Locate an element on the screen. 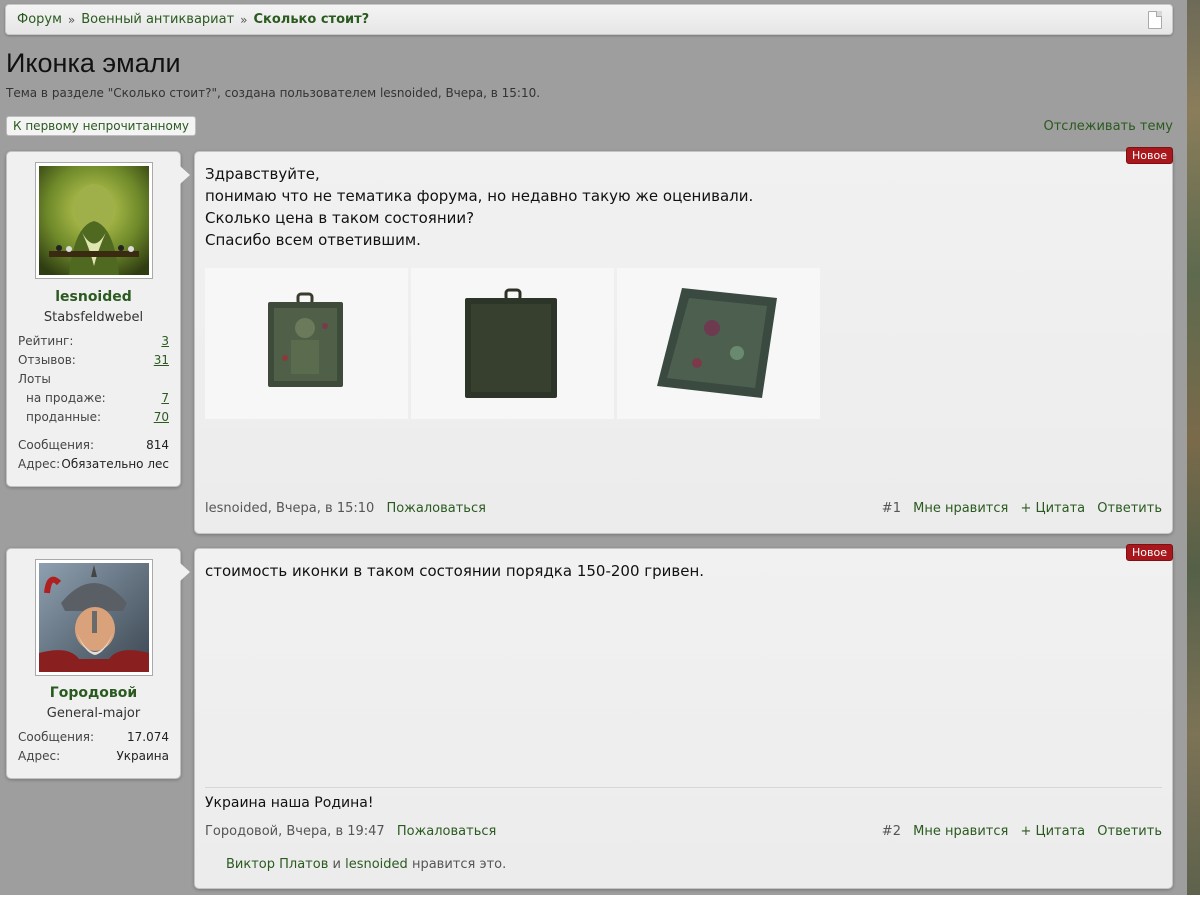  stat-label: Рейтинг: is located at coordinates (46, 341).